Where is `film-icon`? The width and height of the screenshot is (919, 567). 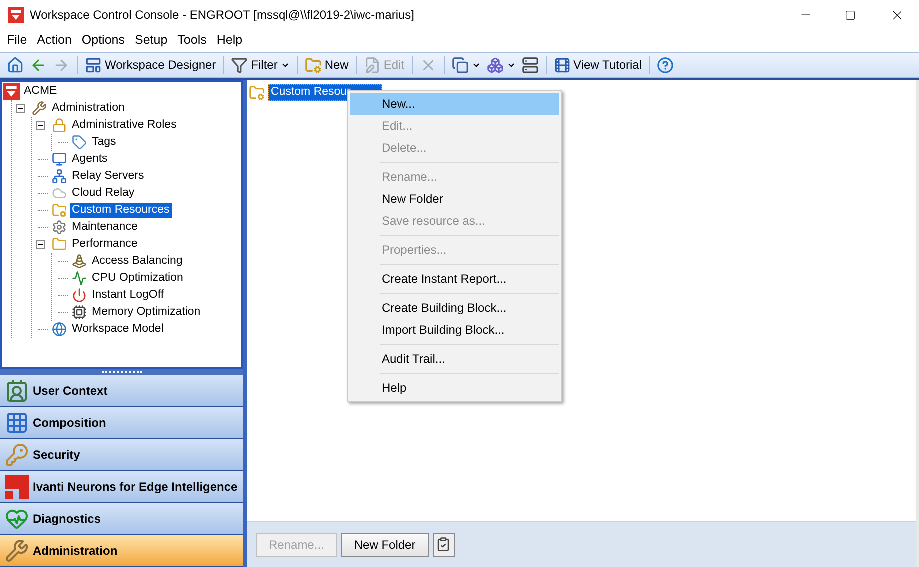
film-icon is located at coordinates (562, 65).